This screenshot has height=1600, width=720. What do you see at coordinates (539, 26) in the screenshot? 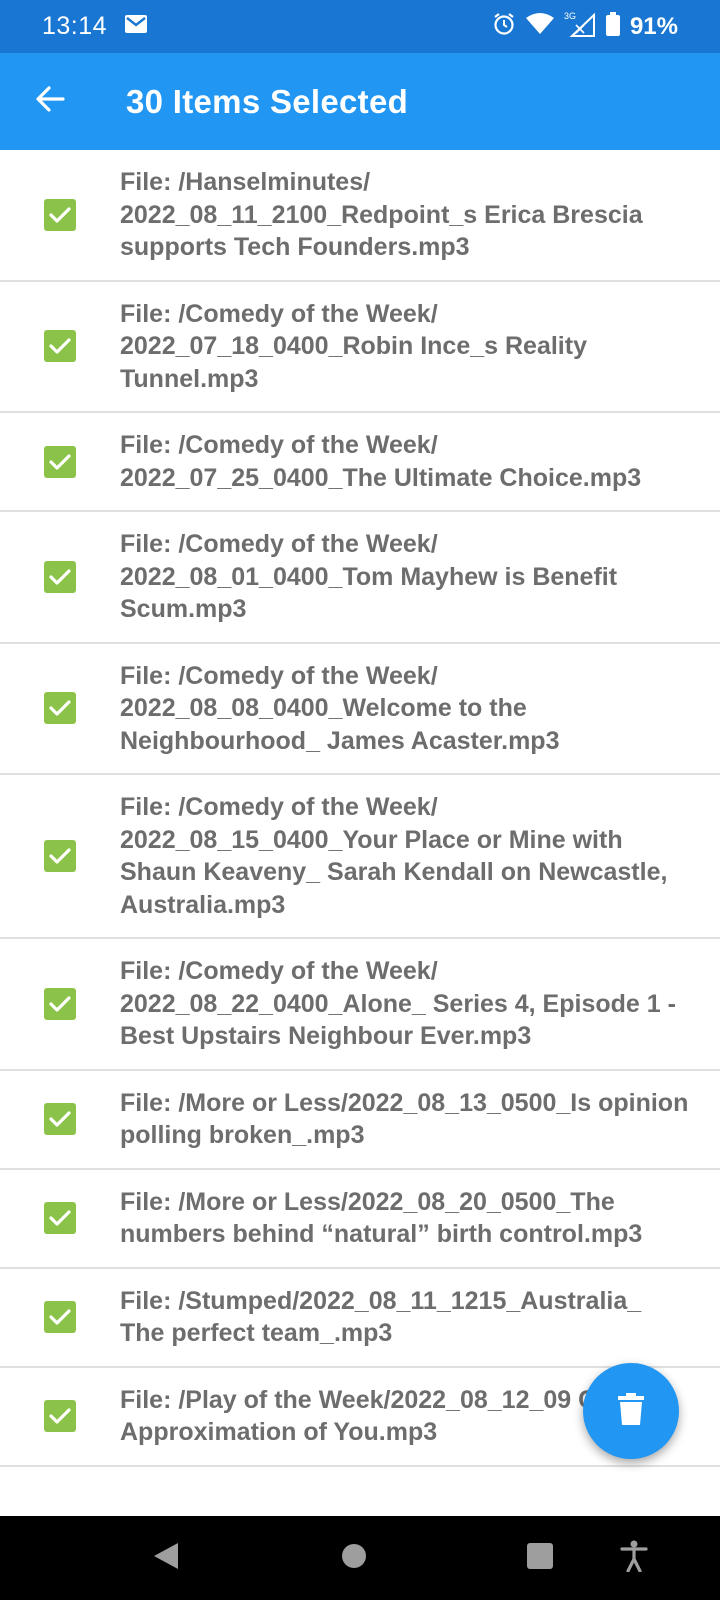
I see `wifi-icon` at bounding box center [539, 26].